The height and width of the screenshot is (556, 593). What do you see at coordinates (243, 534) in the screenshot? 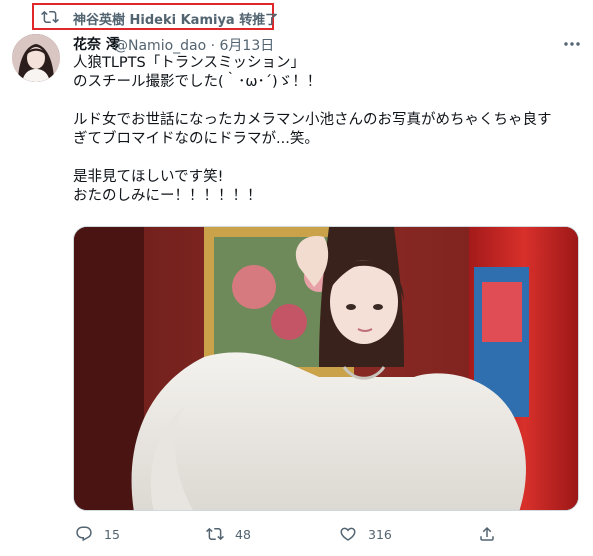
I see `retweet-count: 48` at bounding box center [243, 534].